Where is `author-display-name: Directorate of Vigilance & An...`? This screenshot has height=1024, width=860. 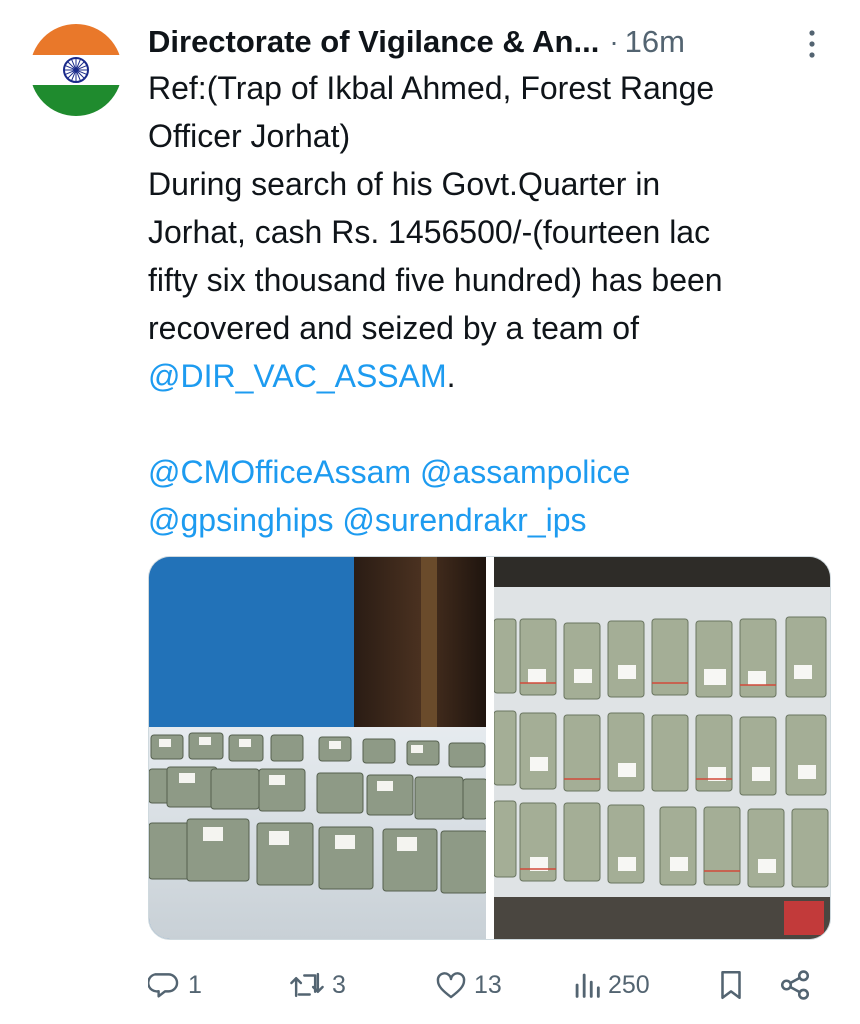
author-display-name: Directorate of Vigilance & An... is located at coordinates (373, 42).